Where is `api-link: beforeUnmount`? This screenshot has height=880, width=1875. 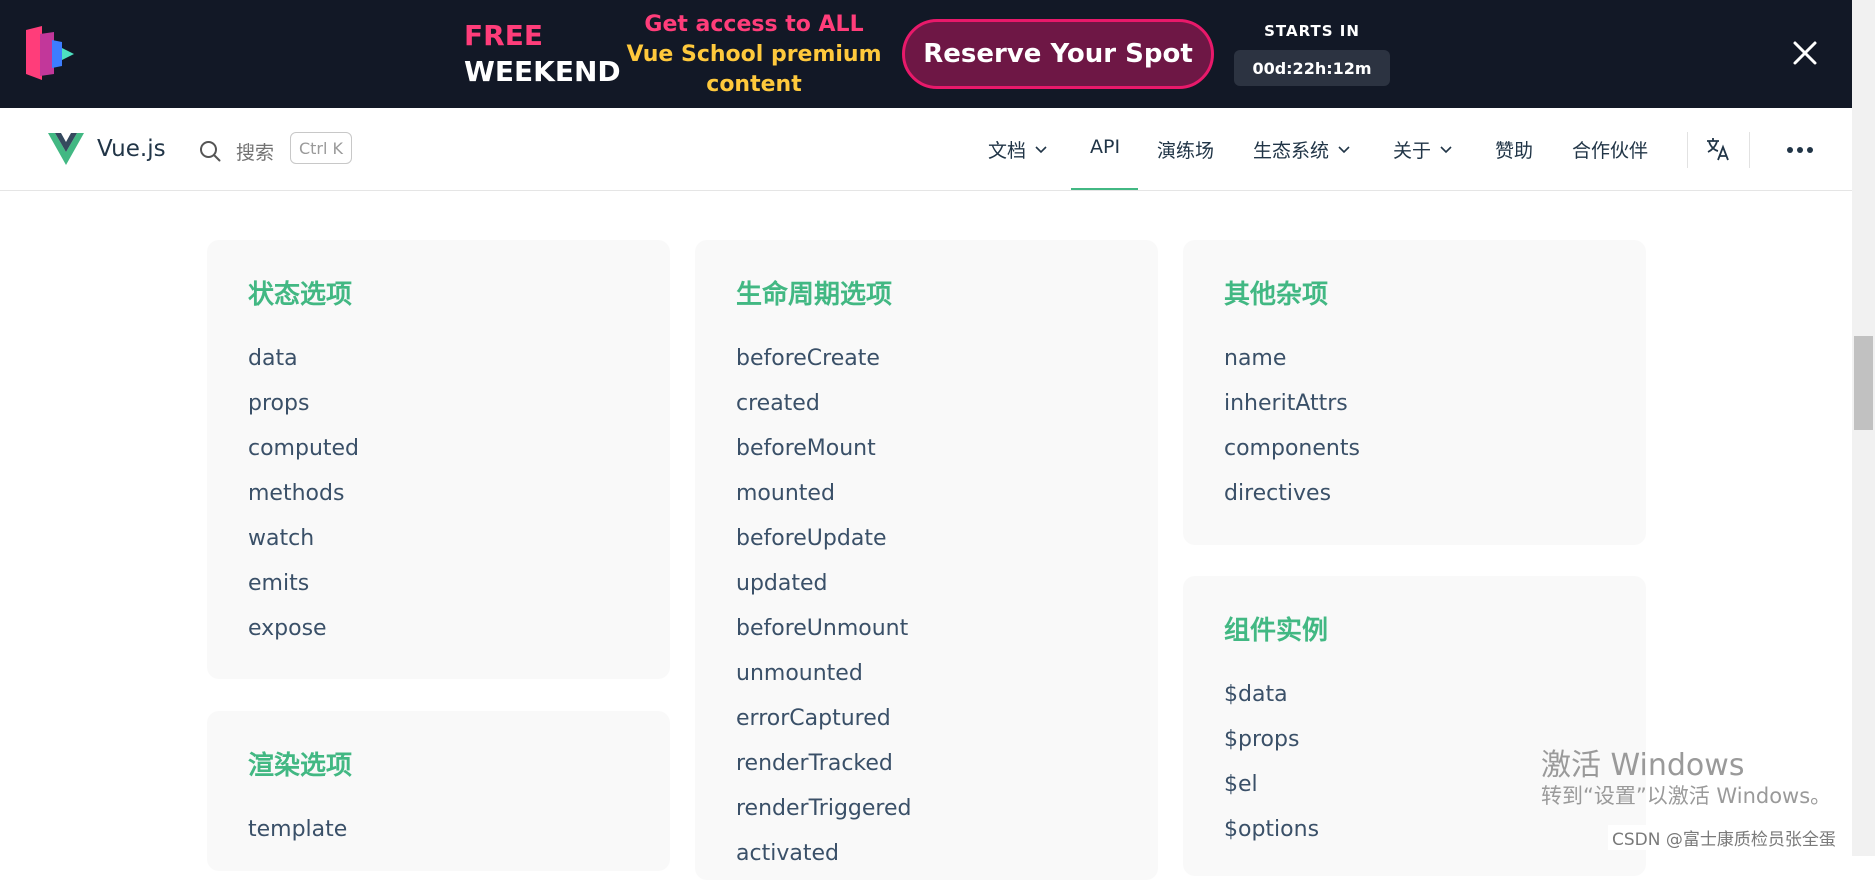
api-link: beforeUnmount is located at coordinates (823, 628).